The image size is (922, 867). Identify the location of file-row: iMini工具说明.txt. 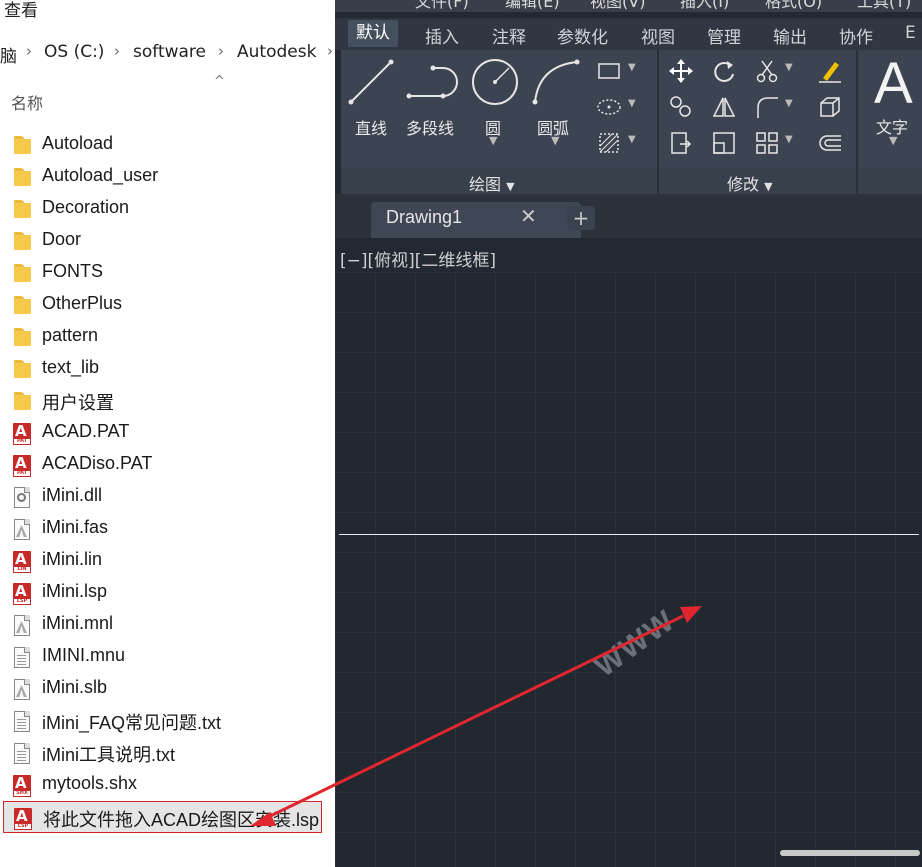
(165, 753).